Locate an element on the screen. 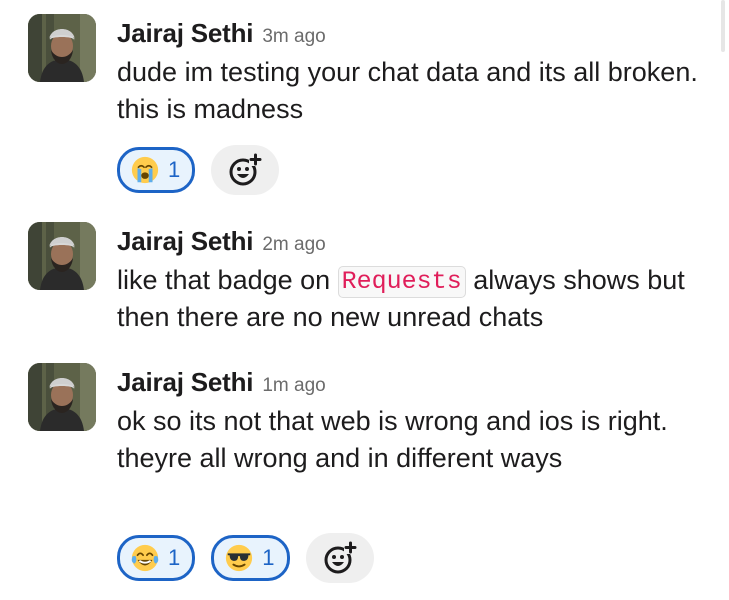 This screenshot has height=600, width=729. message-timestamp: 3m ago is located at coordinates (293, 37).